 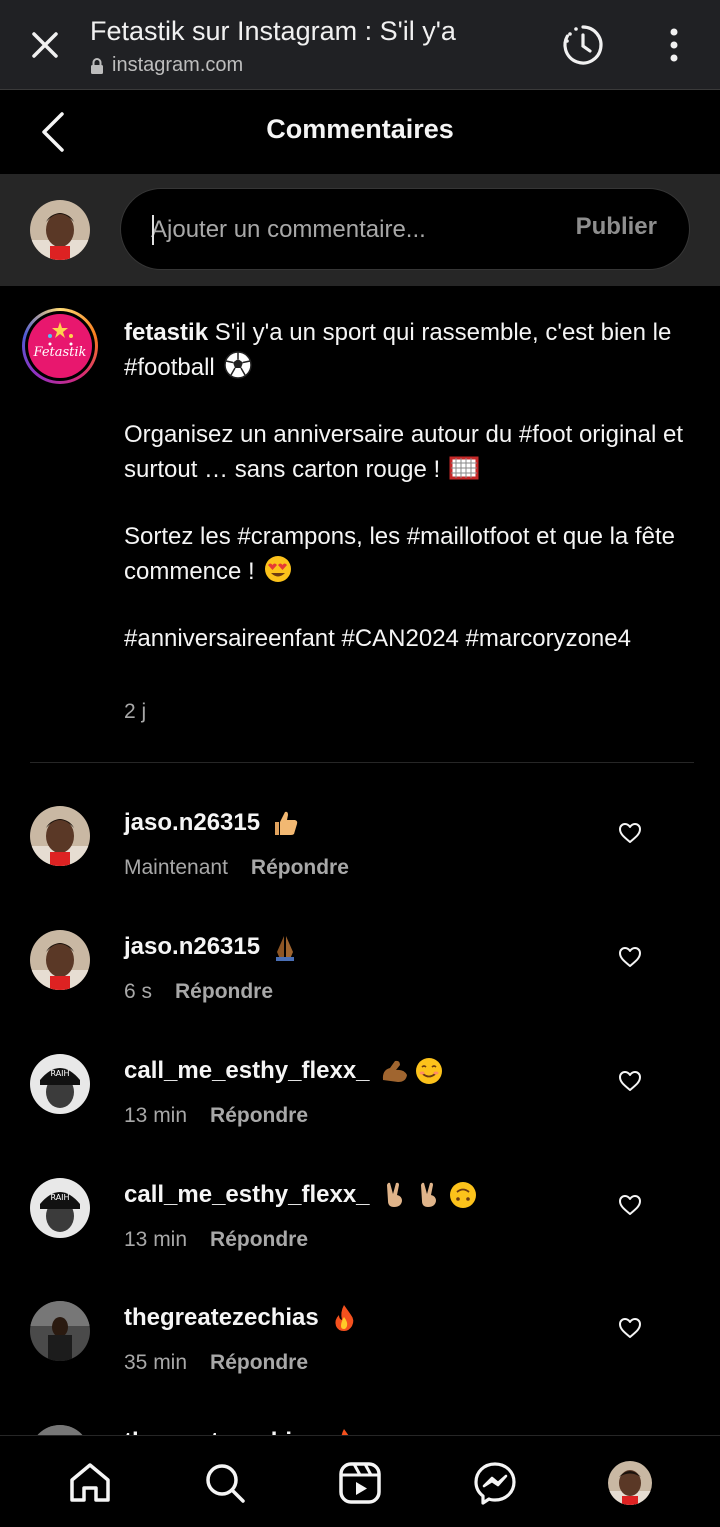 I want to click on fetastik-logo: Fetastik, so click(x=60, y=346).